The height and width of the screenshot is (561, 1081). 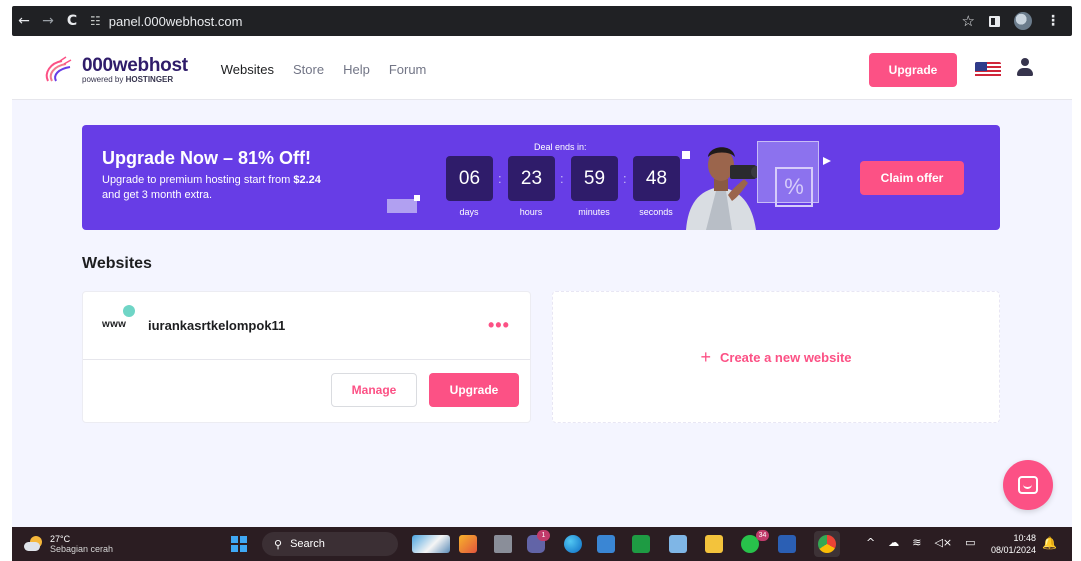 I want to click on back-icon: ←, so click(x=24, y=21).